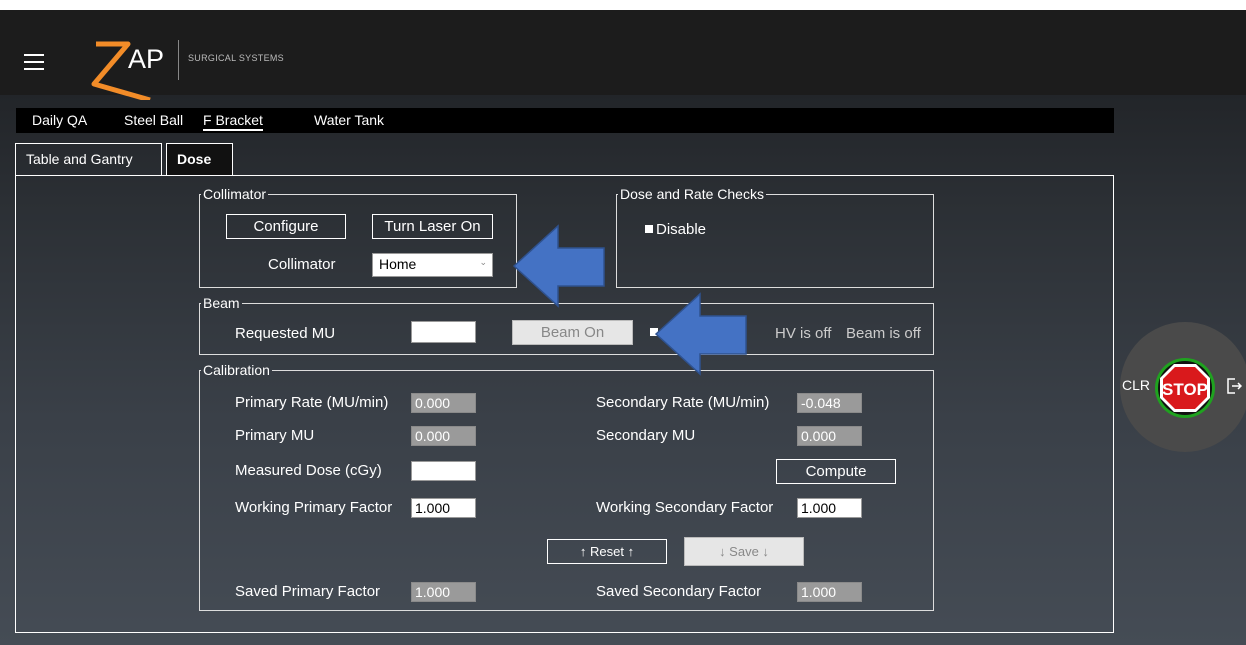  I want to click on clr-button: CLR, so click(1136, 385).